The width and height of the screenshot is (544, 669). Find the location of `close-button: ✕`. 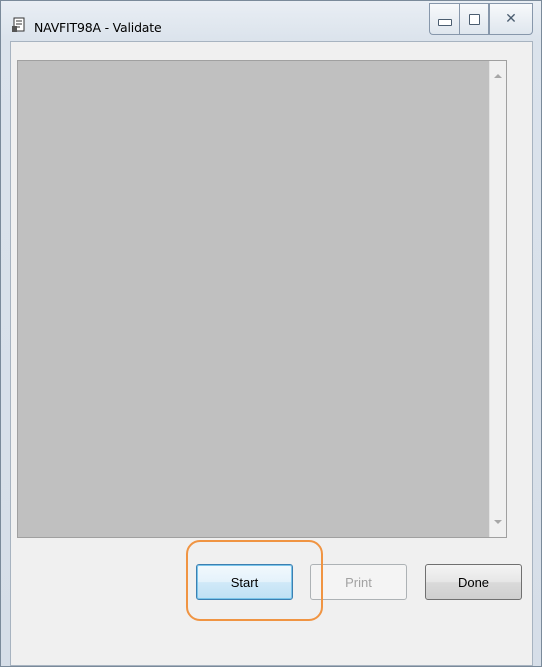

close-button: ✕ is located at coordinates (511, 19).